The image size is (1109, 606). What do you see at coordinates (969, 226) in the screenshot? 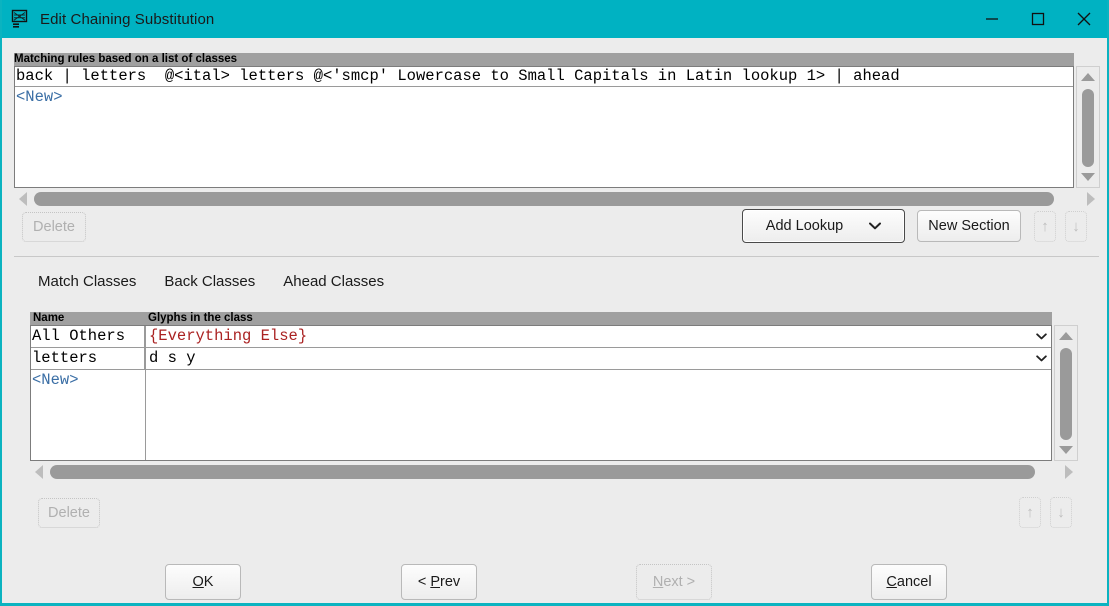
I see `new-section-button: New Section` at bounding box center [969, 226].